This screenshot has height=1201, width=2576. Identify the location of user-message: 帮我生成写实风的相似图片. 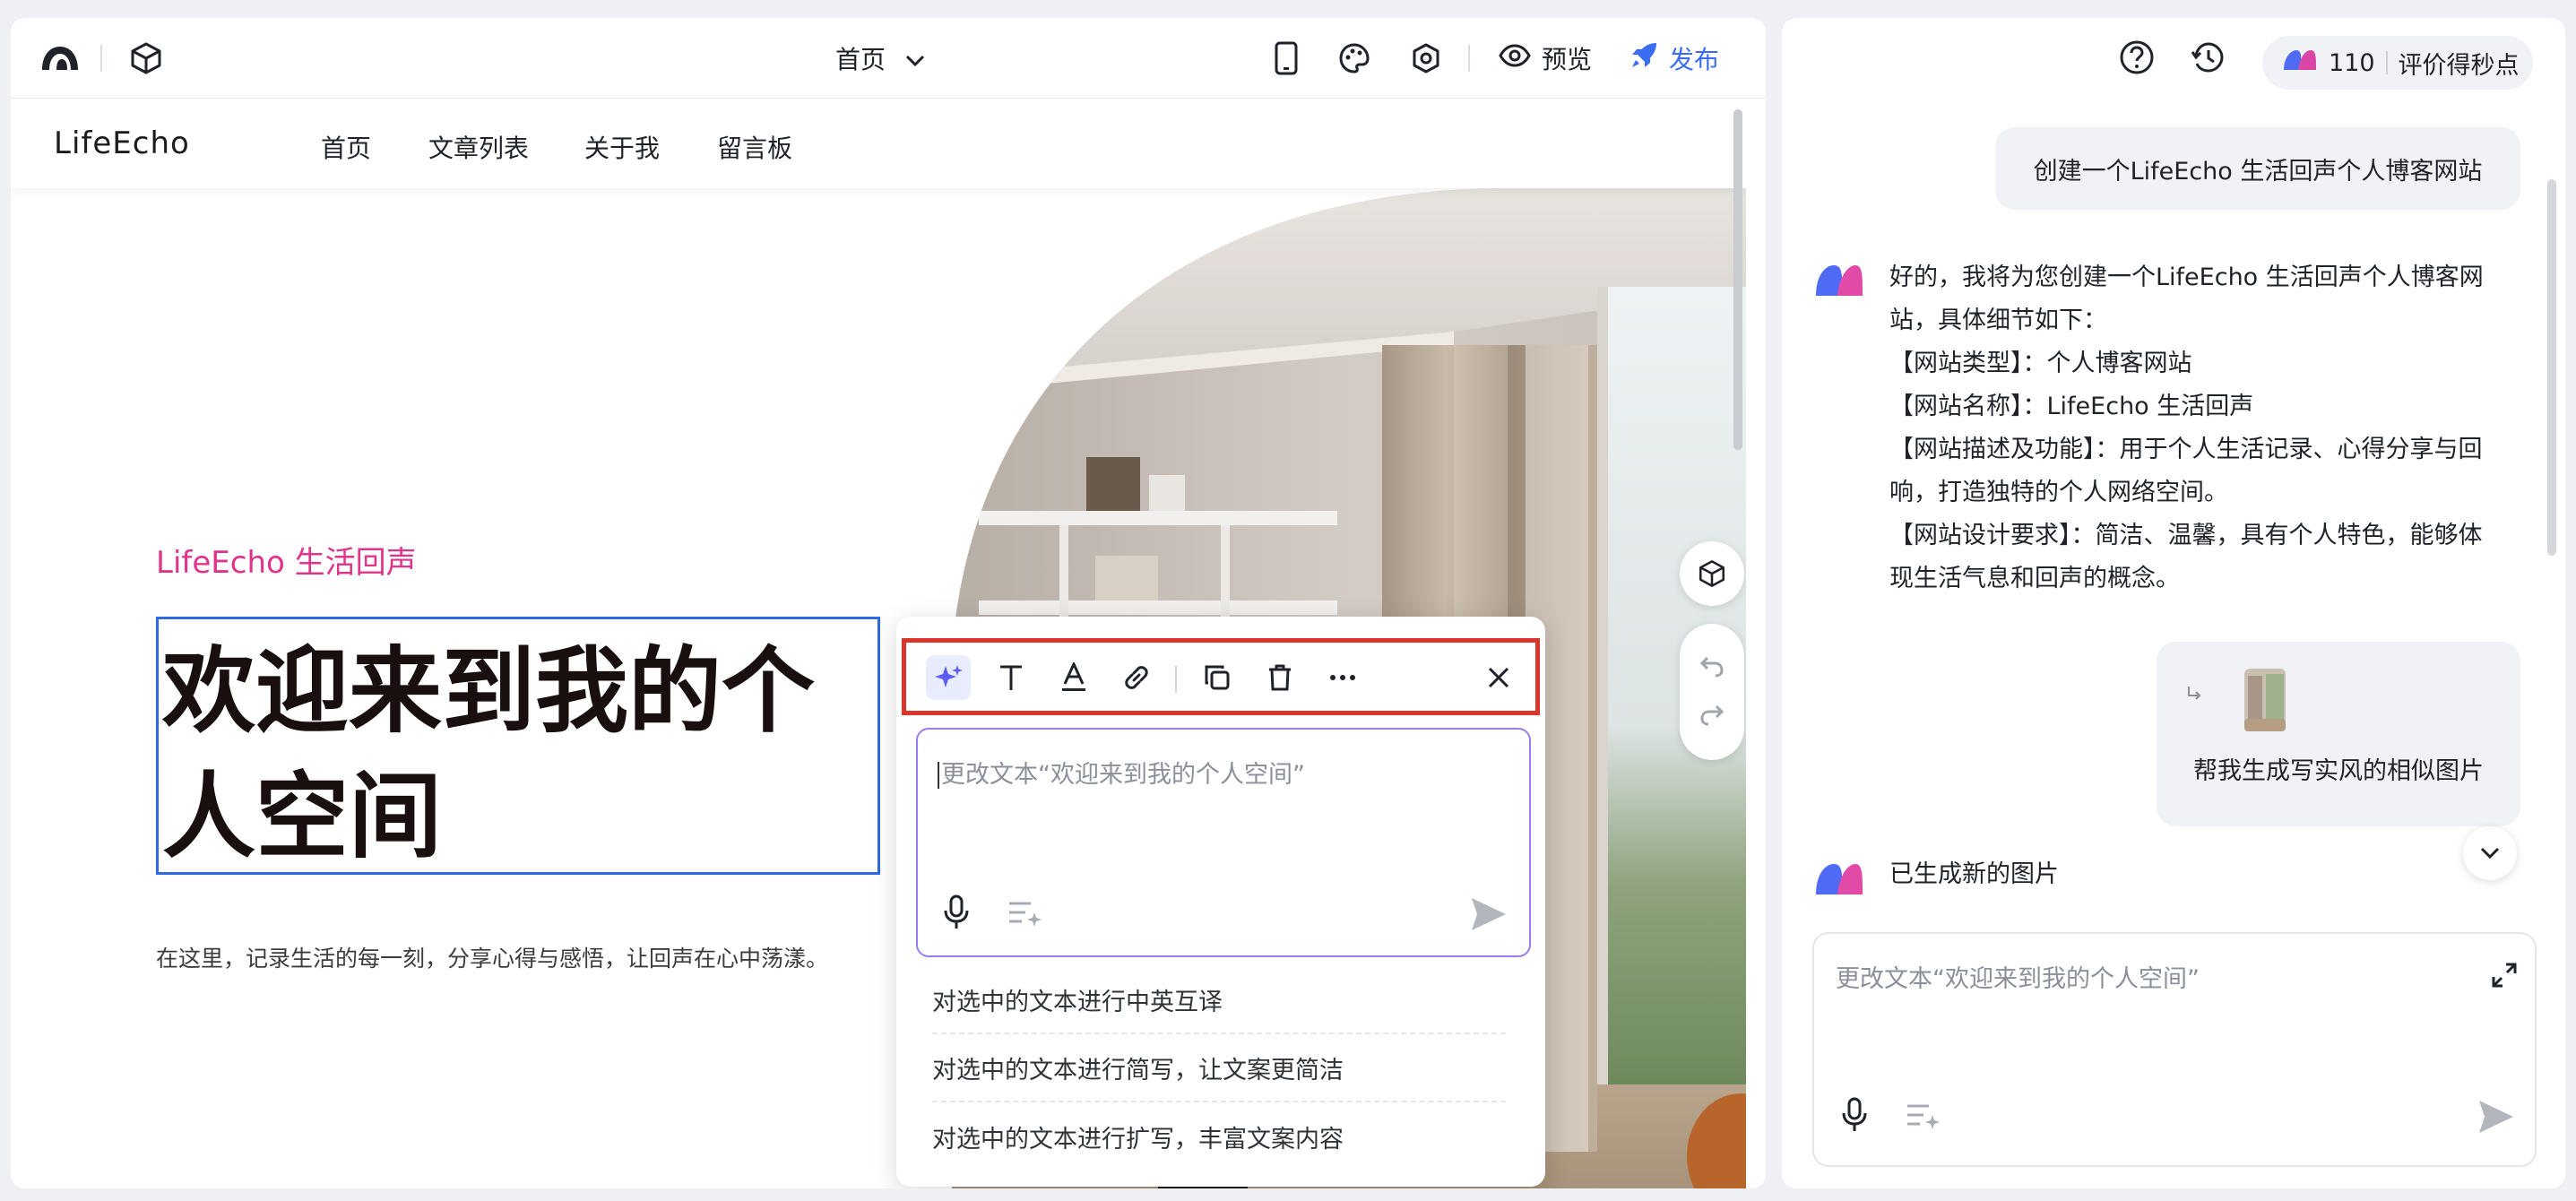
(2338, 771).